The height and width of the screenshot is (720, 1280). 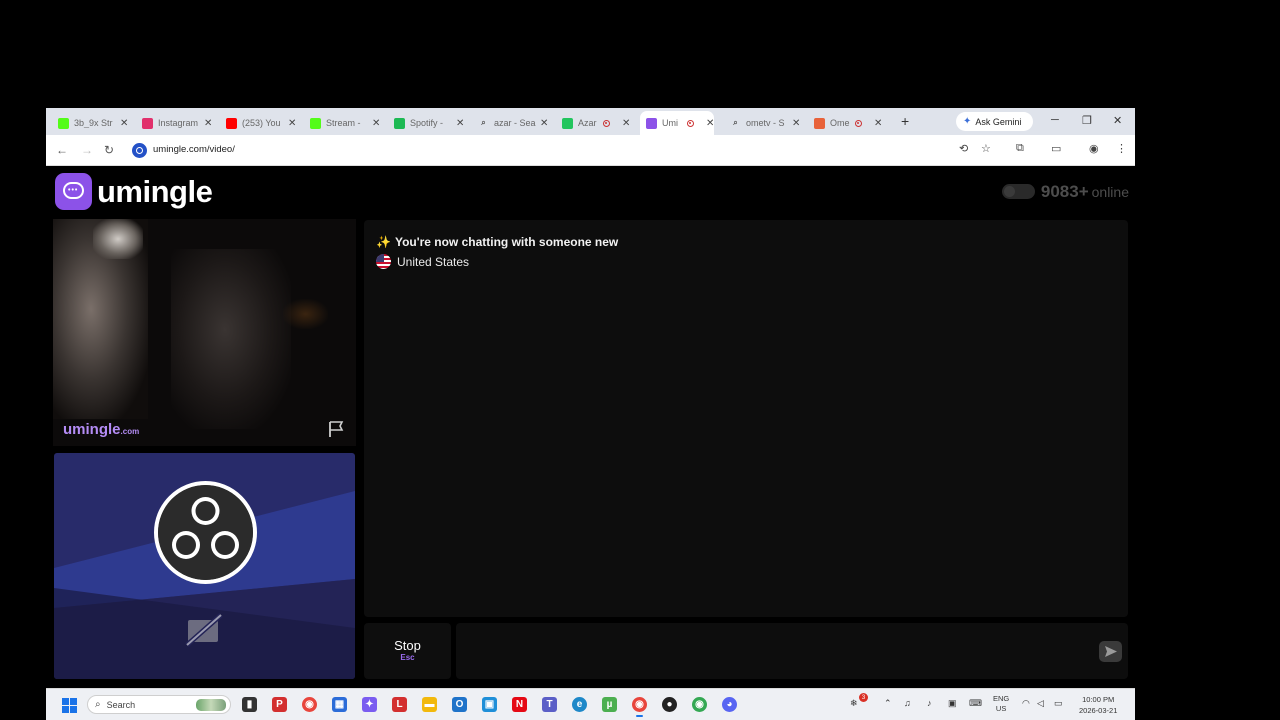 What do you see at coordinates (907, 703) in the screenshot?
I see `headset-icon: ♫` at bounding box center [907, 703].